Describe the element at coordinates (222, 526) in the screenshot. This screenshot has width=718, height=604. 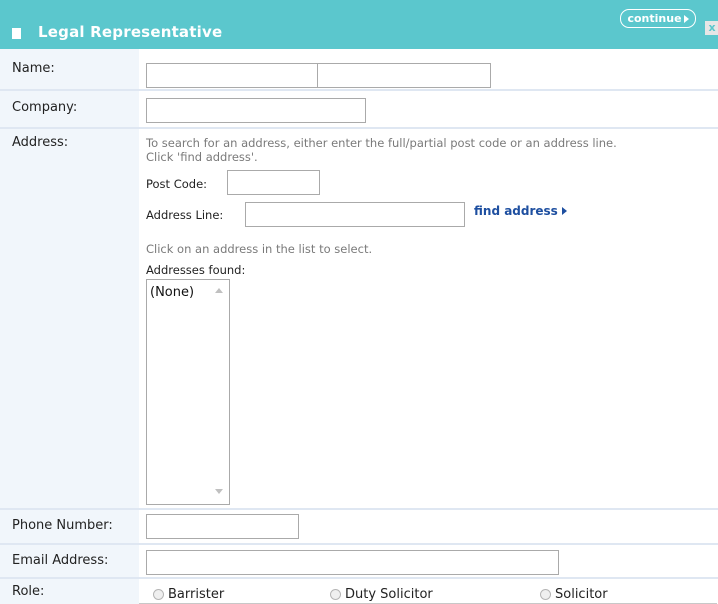
I see `phone-input` at that location.